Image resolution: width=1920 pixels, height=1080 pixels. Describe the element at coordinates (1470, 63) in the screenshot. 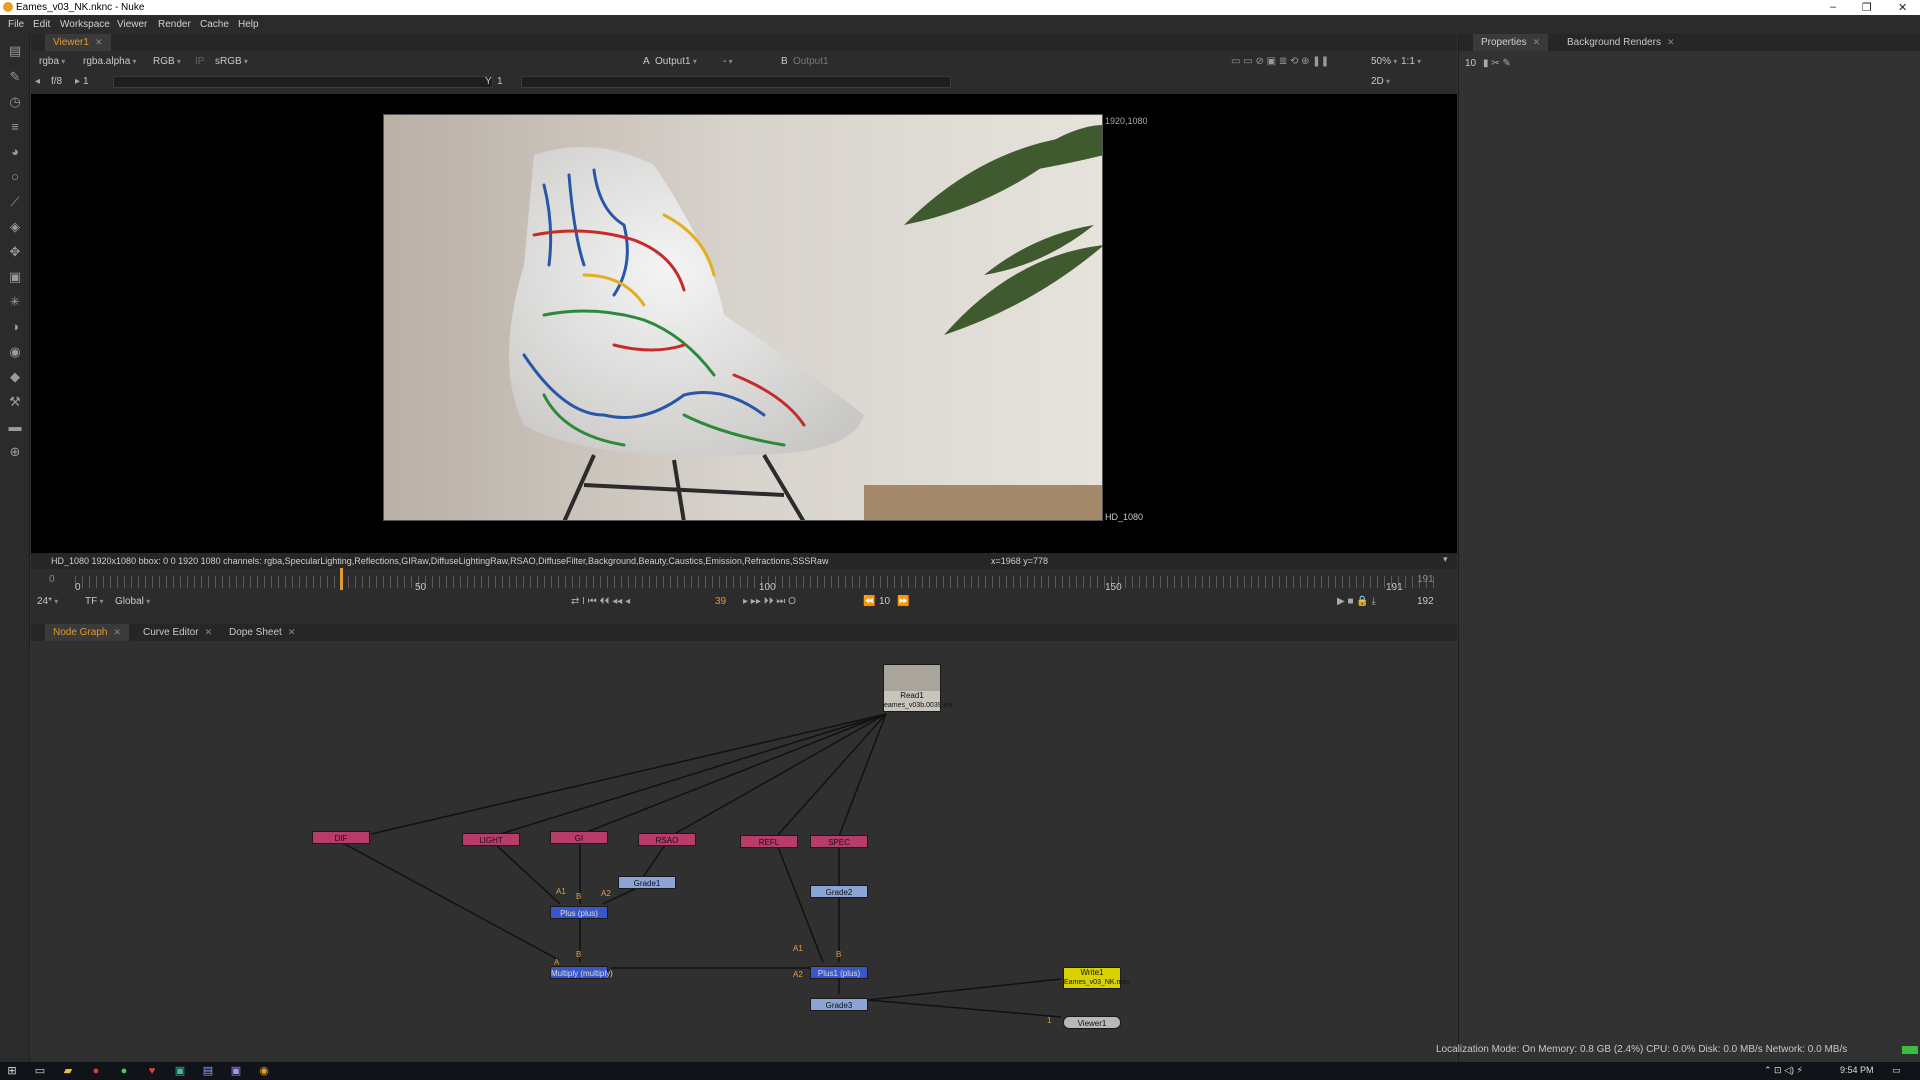

I see `max-panels-value: 10` at that location.